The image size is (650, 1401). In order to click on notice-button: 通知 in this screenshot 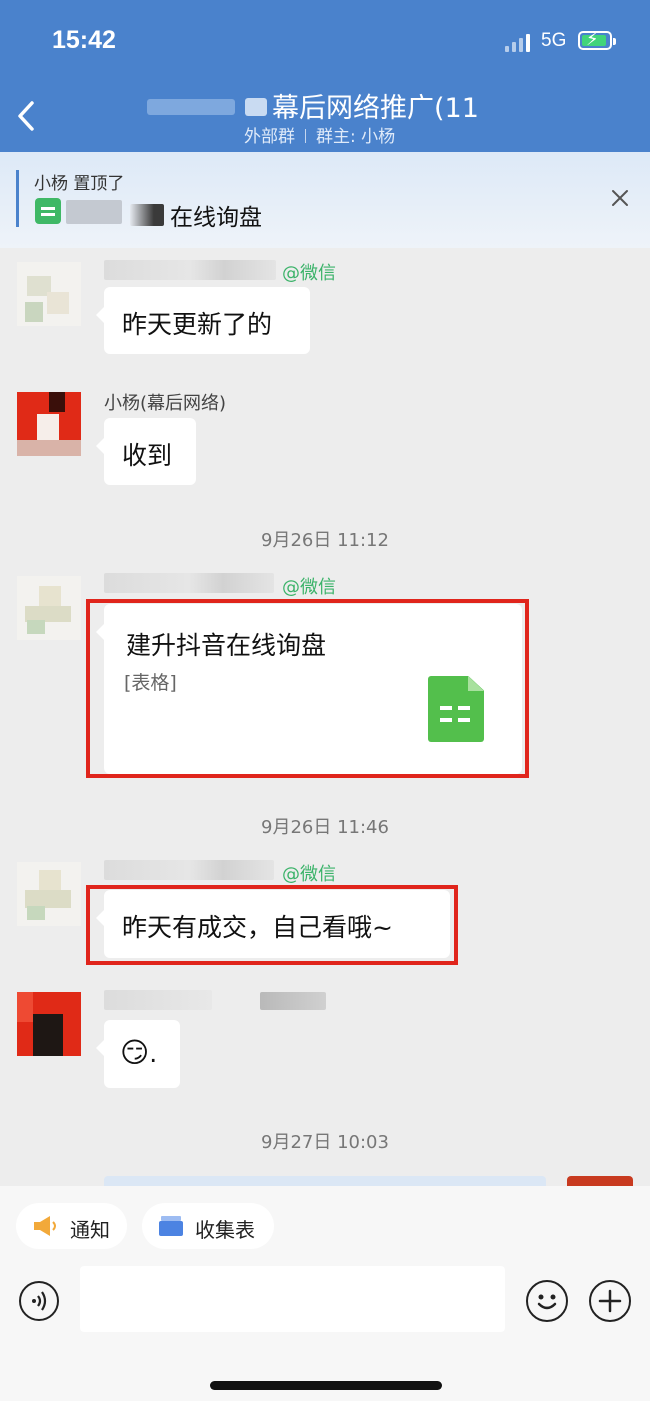, I will do `click(71, 1226)`.